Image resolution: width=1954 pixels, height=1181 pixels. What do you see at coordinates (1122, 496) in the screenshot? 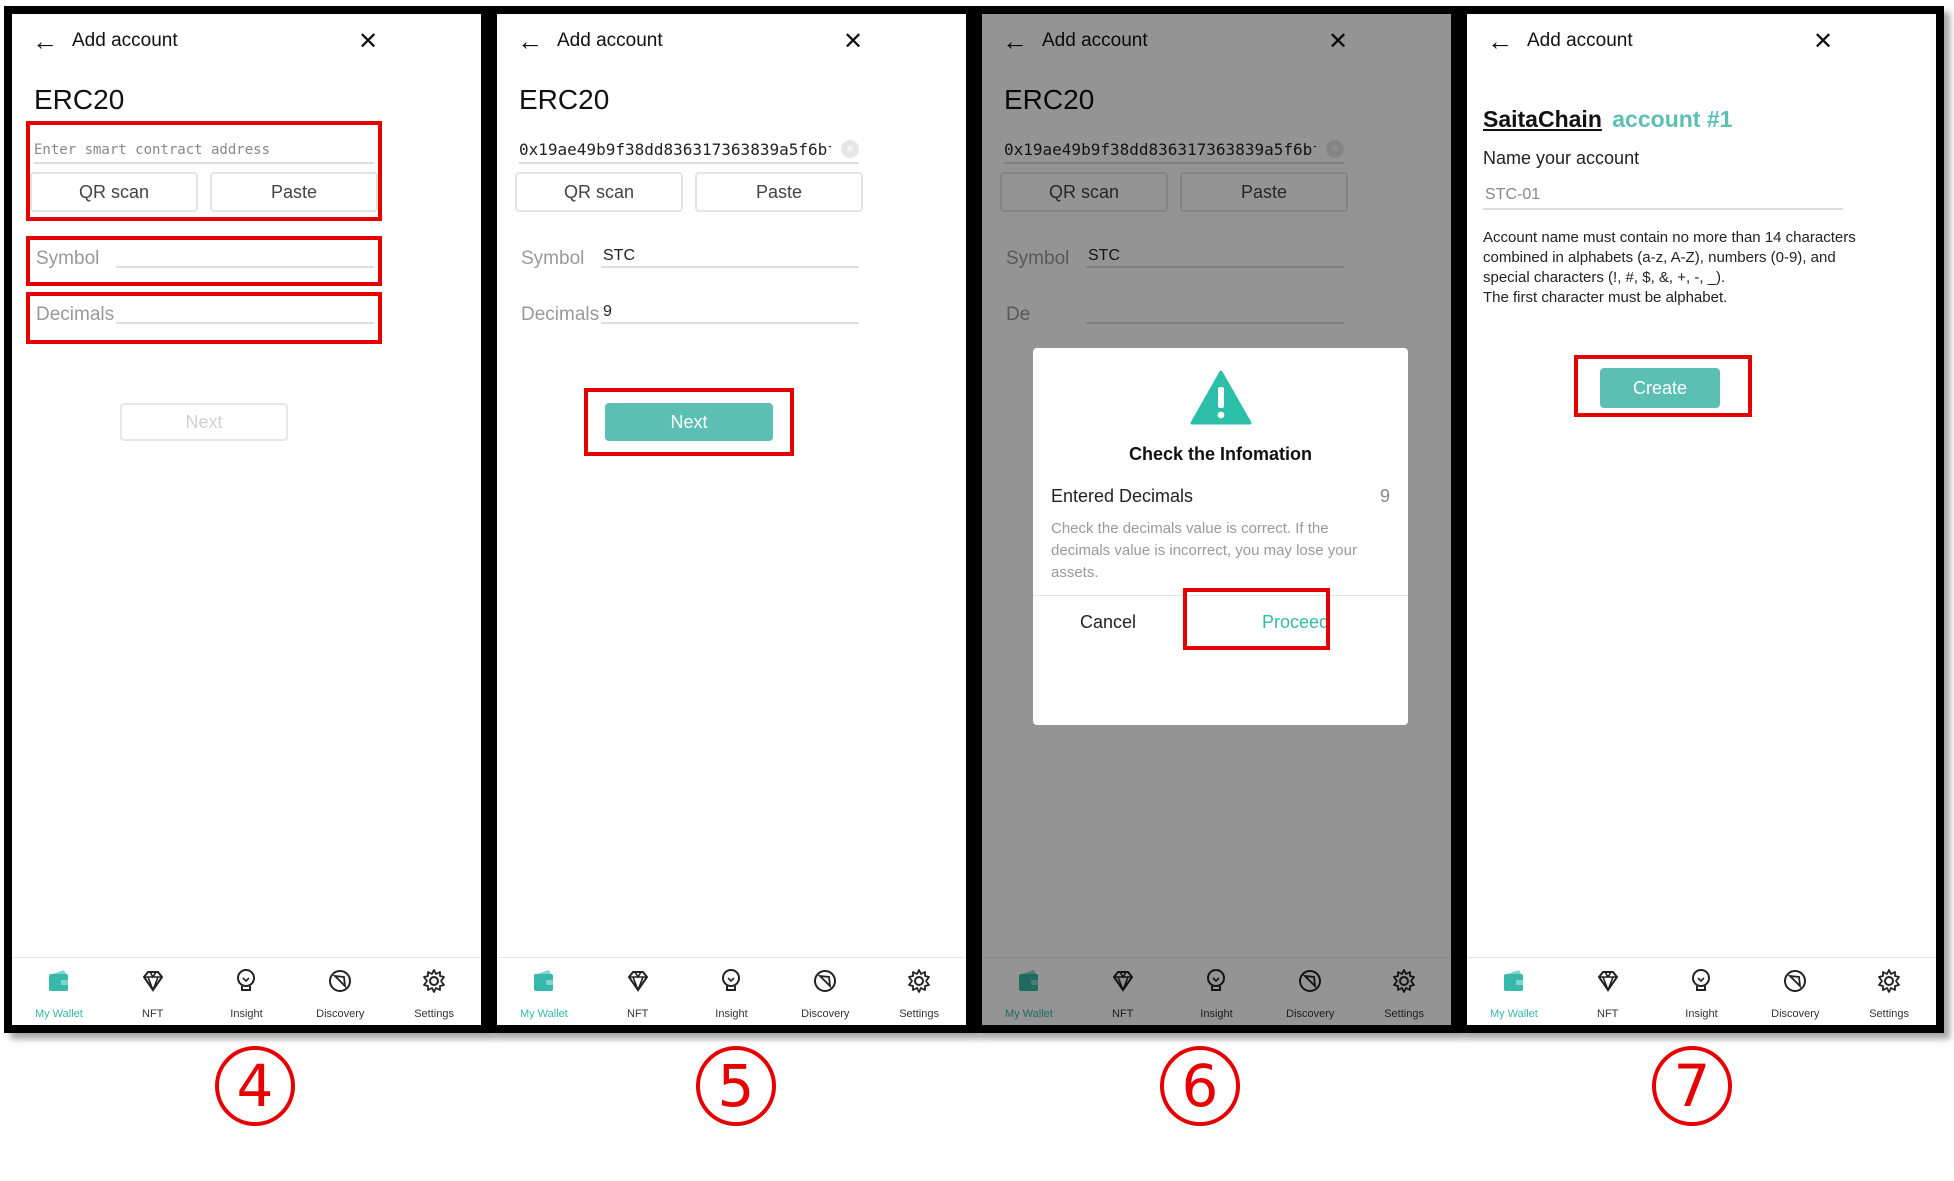
I see `entered-decimals-label: Entered Decimals` at bounding box center [1122, 496].